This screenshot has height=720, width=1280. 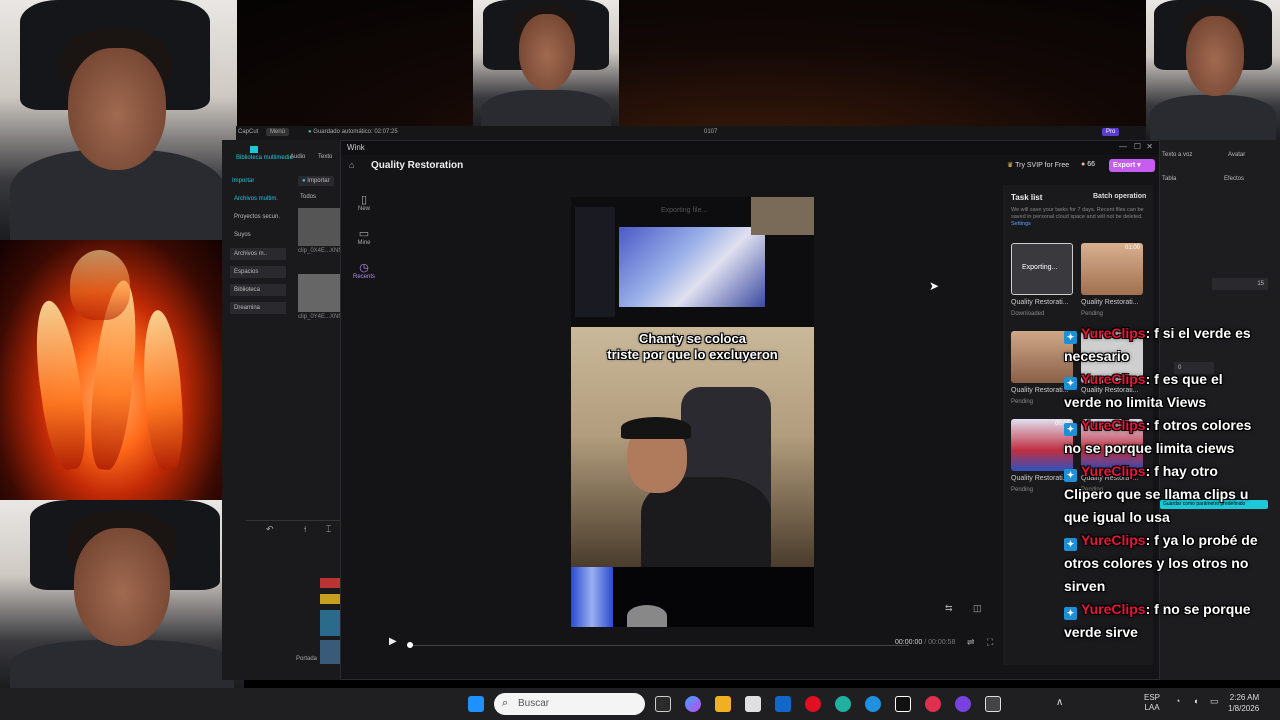 What do you see at coordinates (258, 290) in the screenshot?
I see `side-library: Biblioteca` at bounding box center [258, 290].